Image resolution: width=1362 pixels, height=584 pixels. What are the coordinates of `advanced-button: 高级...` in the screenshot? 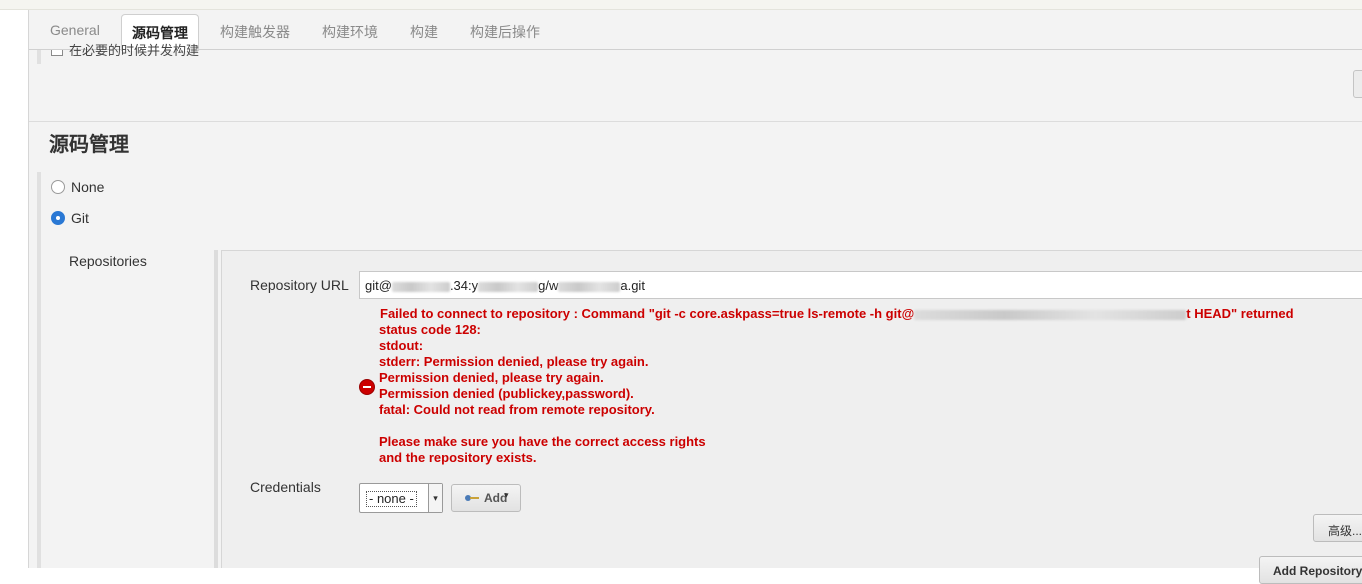 It's located at (1337, 528).